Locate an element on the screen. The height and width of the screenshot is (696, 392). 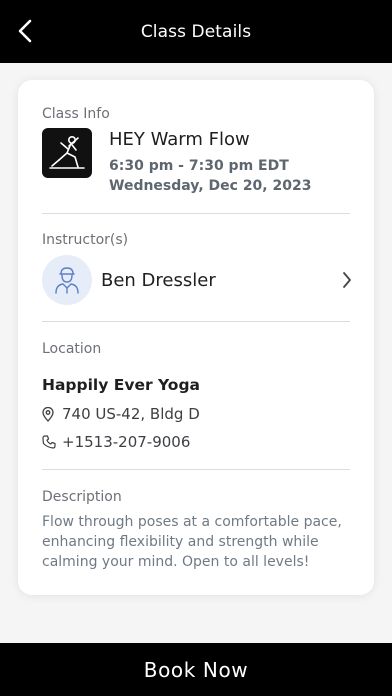
instructor-name: Ben Dressler is located at coordinates (158, 280).